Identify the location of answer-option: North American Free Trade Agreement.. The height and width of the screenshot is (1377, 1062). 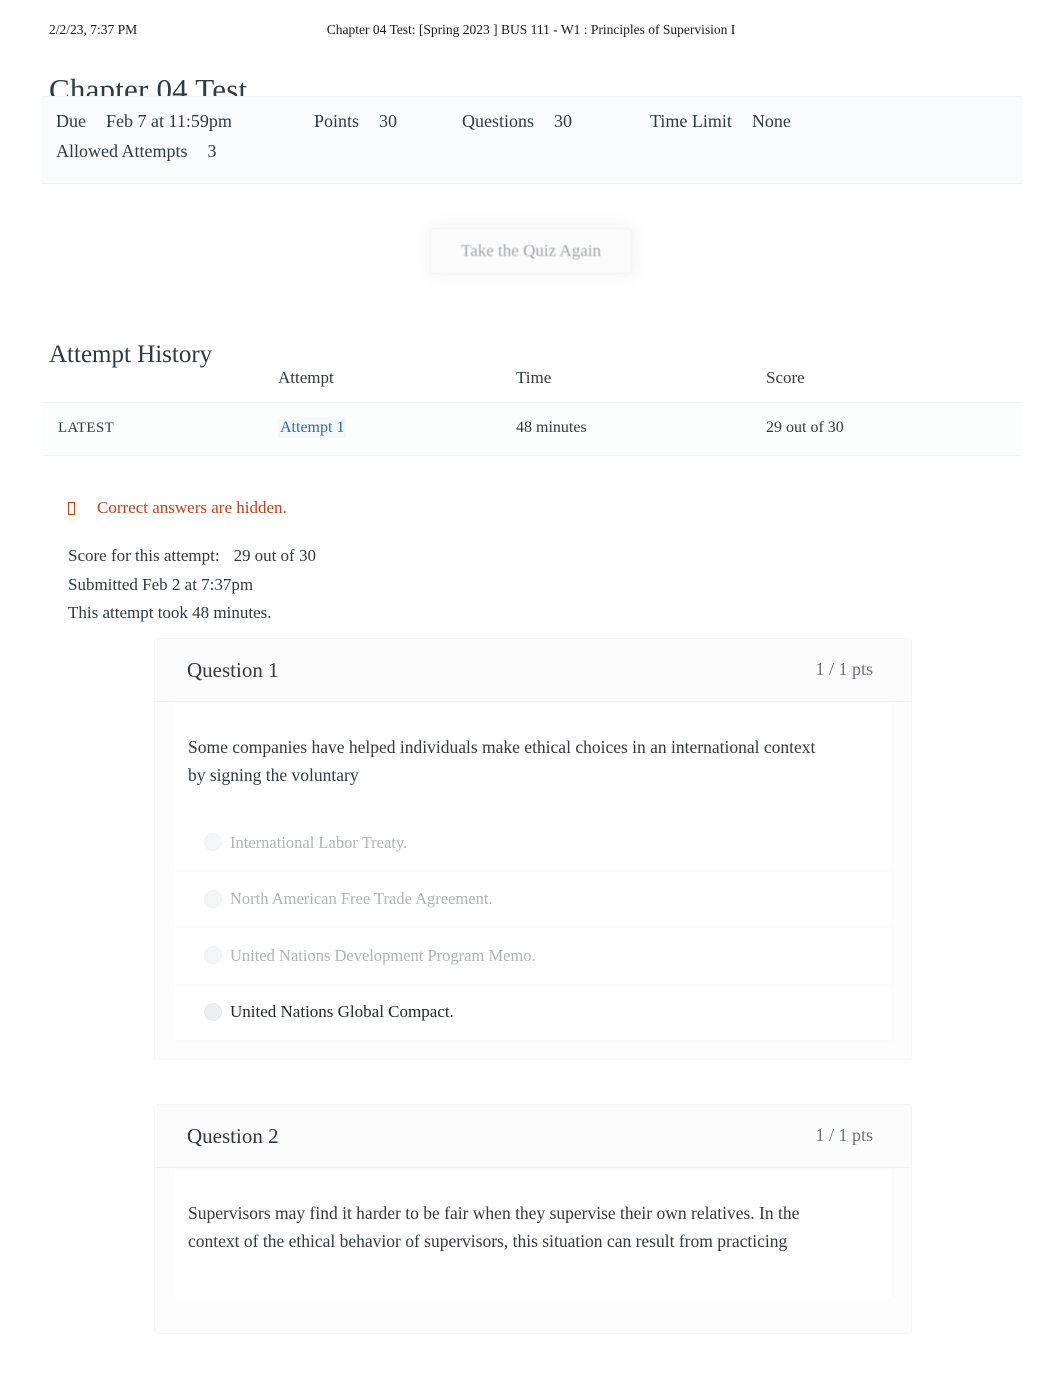
(533, 900).